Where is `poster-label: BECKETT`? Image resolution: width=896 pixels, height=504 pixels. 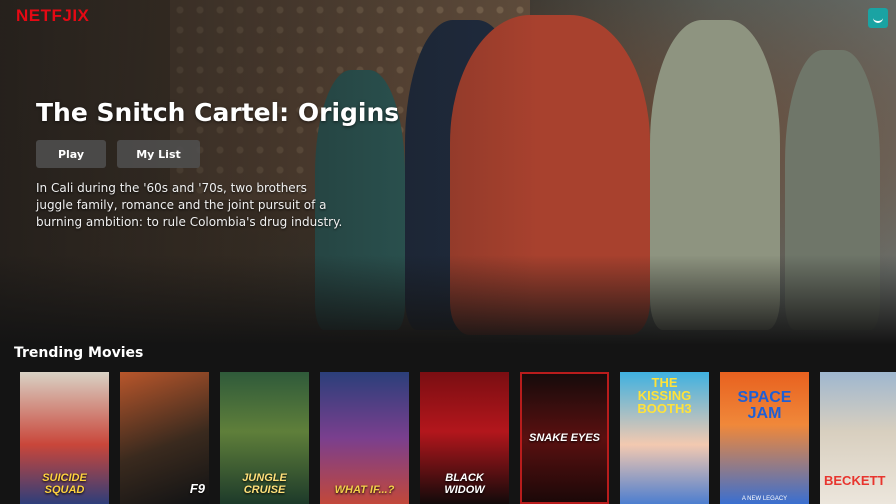
poster-label: BECKETT is located at coordinates (855, 480).